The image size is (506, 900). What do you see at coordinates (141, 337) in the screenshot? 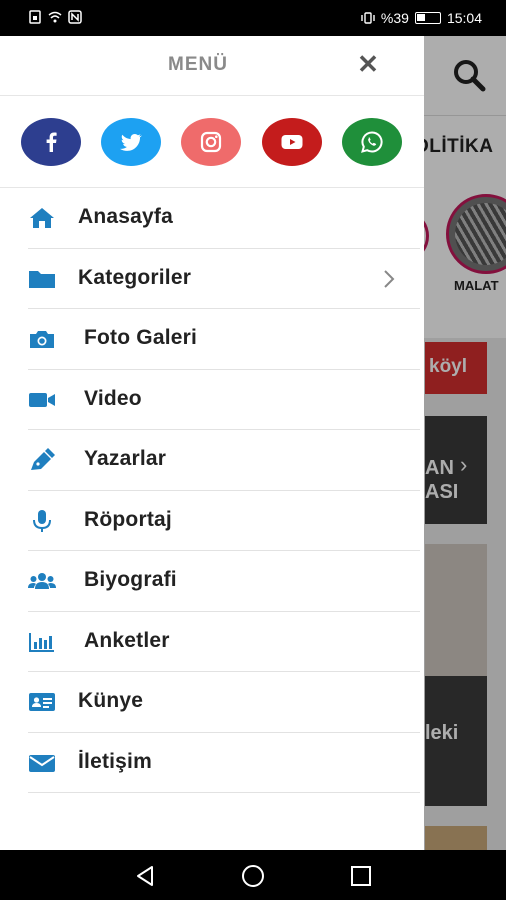
I see `menu-item-label: Foto Galeri` at bounding box center [141, 337].